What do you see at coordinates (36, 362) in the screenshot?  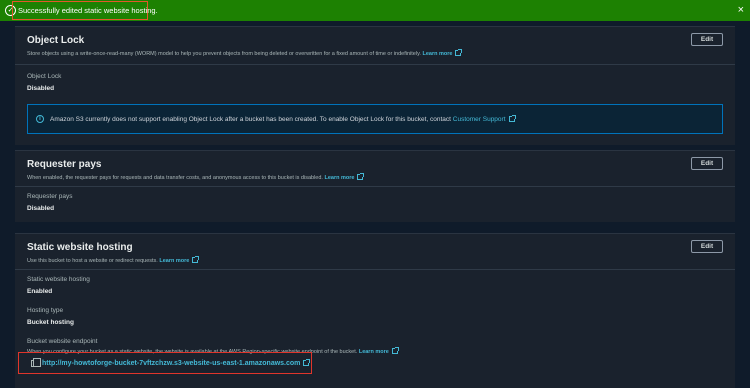 I see `copy-icon` at bounding box center [36, 362].